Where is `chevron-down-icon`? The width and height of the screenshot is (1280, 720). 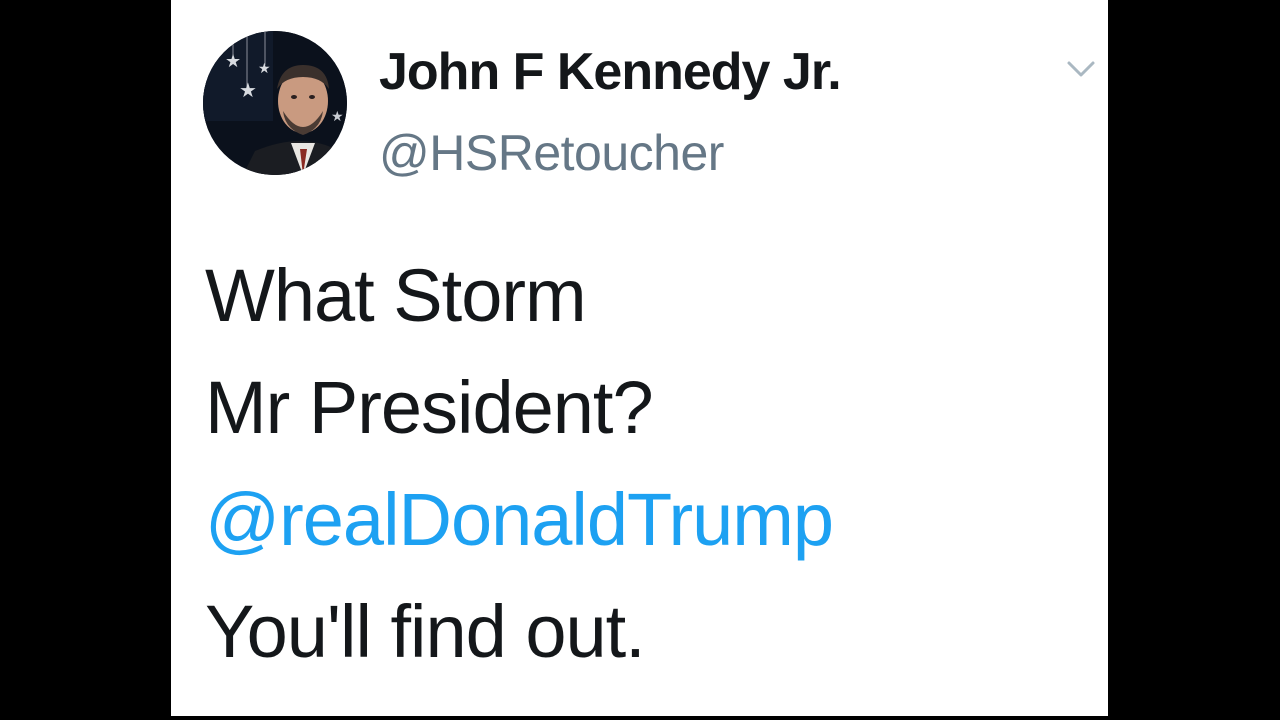 chevron-down-icon is located at coordinates (1081, 69).